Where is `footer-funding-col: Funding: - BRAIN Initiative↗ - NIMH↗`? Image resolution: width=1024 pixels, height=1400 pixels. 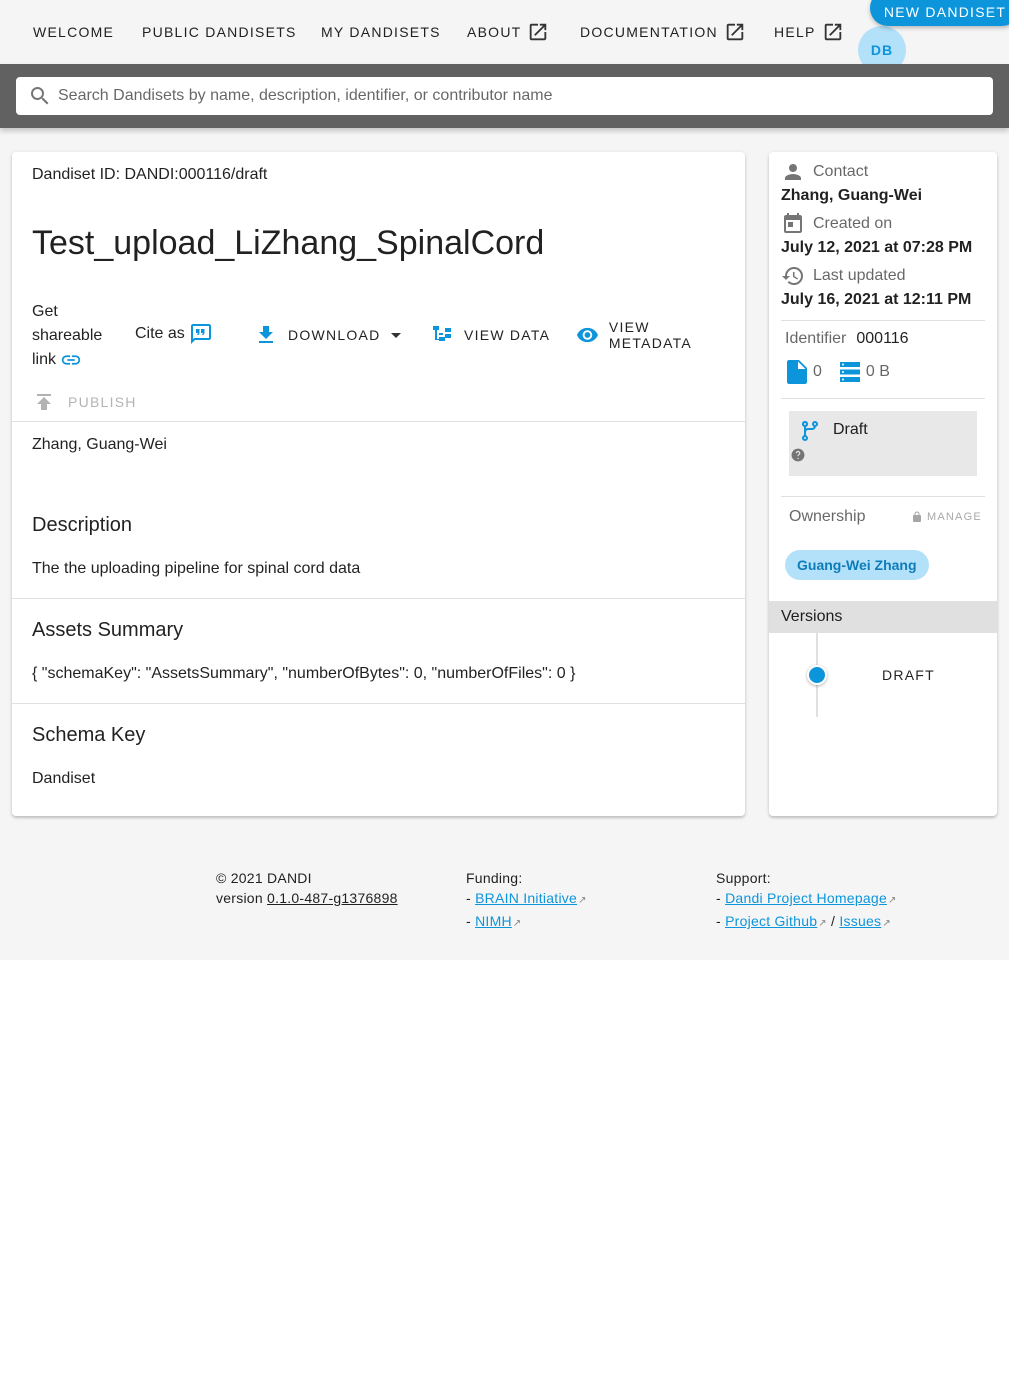 footer-funding-col: Funding: - BRAIN Initiative↗ - NIMH↗ is located at coordinates (526, 899).